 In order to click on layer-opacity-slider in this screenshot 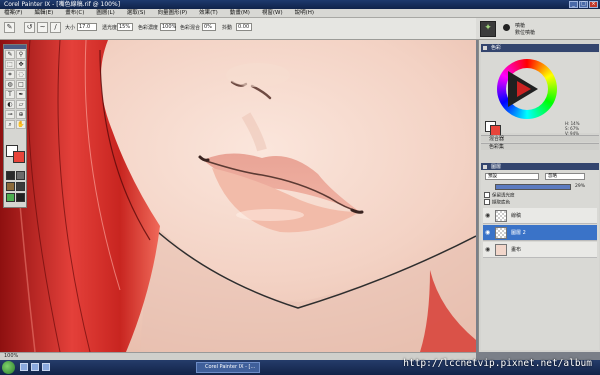, I will do `click(533, 187)`.